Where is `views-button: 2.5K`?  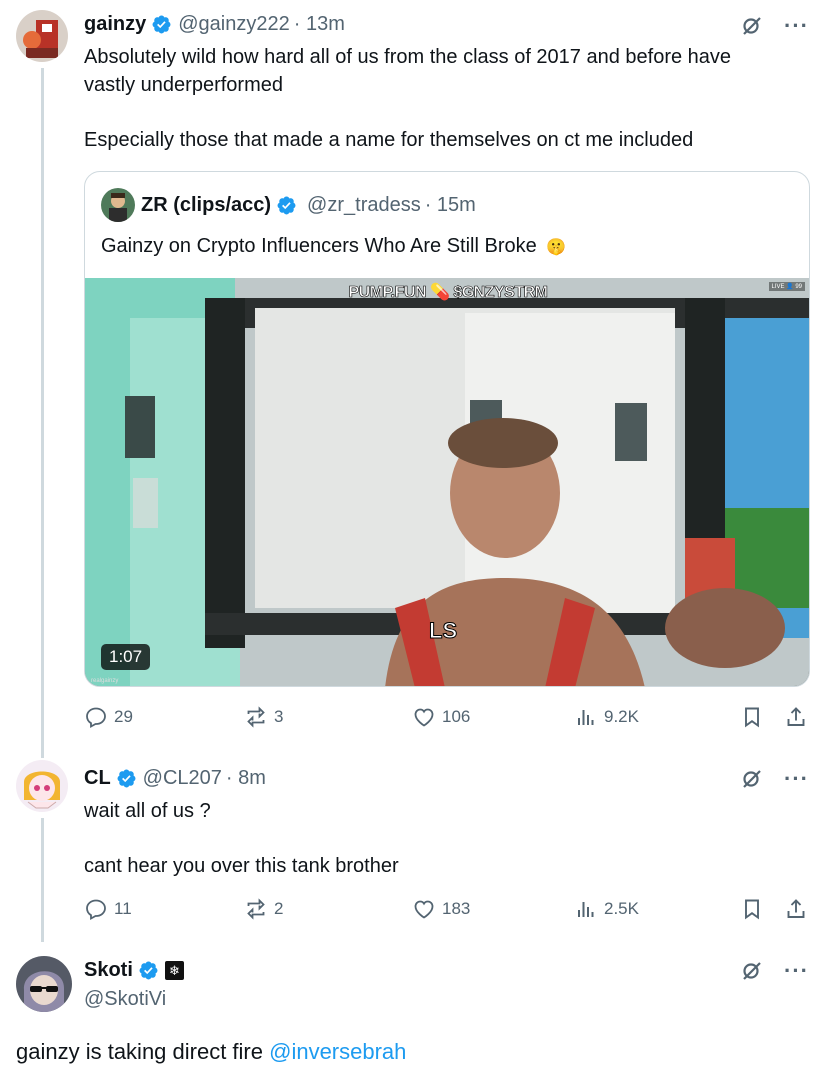 views-button: 2.5K is located at coordinates (606, 909).